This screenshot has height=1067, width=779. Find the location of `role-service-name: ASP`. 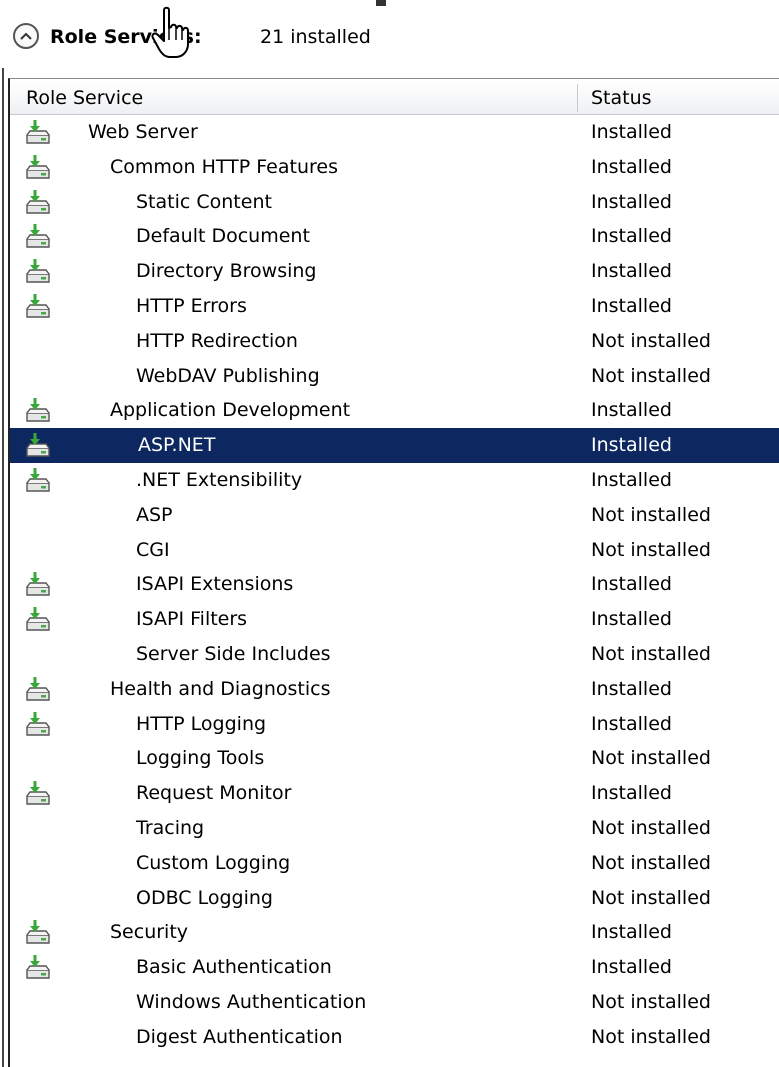

role-service-name: ASP is located at coordinates (154, 514).